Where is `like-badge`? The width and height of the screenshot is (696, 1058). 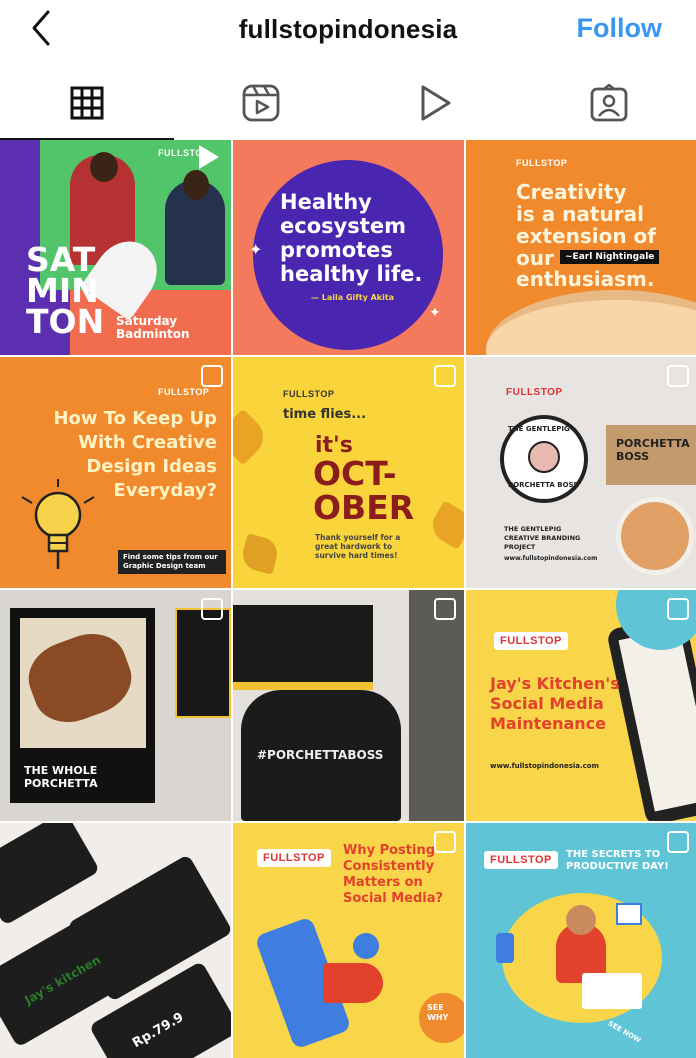 like-badge is located at coordinates (366, 946).